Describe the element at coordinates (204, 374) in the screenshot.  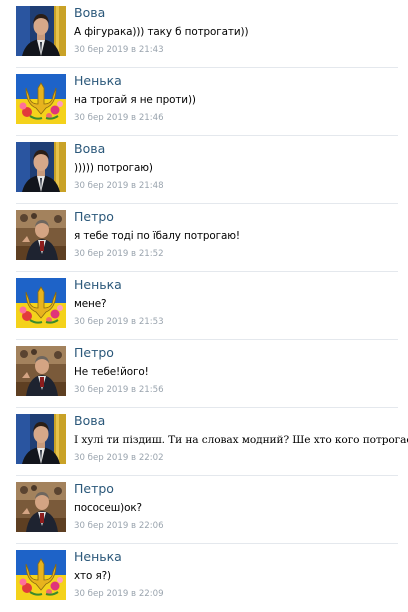
I see `message-item: Петро Не тебе!його! 30 бер 2019 в 21:56` at that location.